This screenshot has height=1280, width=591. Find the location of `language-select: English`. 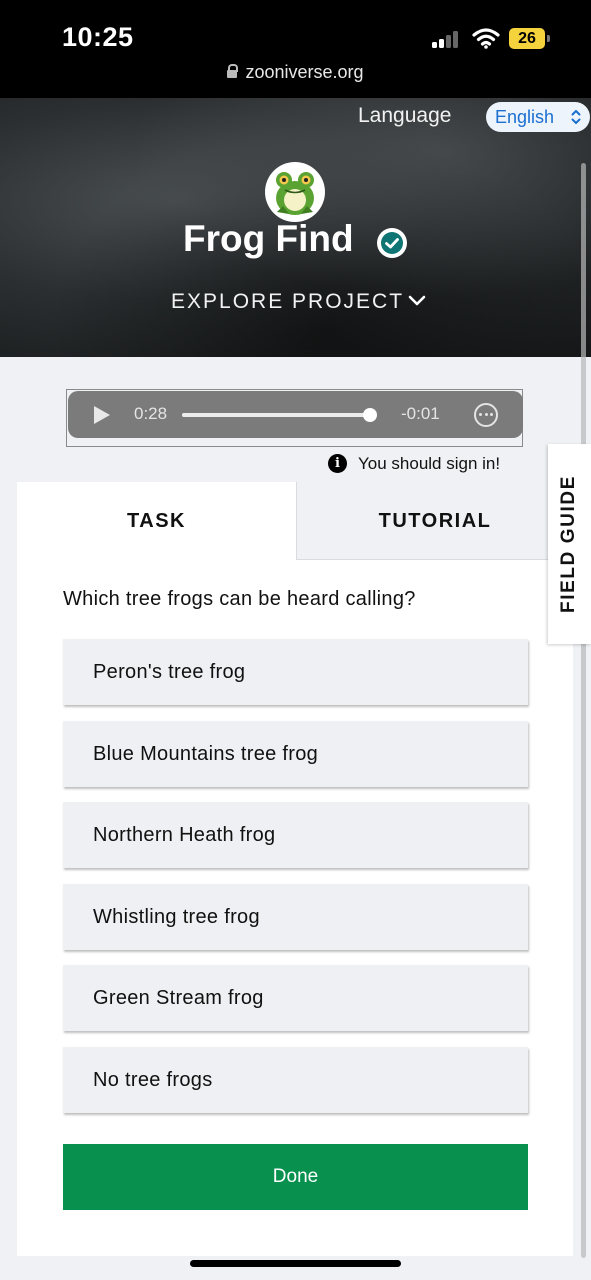

language-select: English is located at coordinates (538, 117).